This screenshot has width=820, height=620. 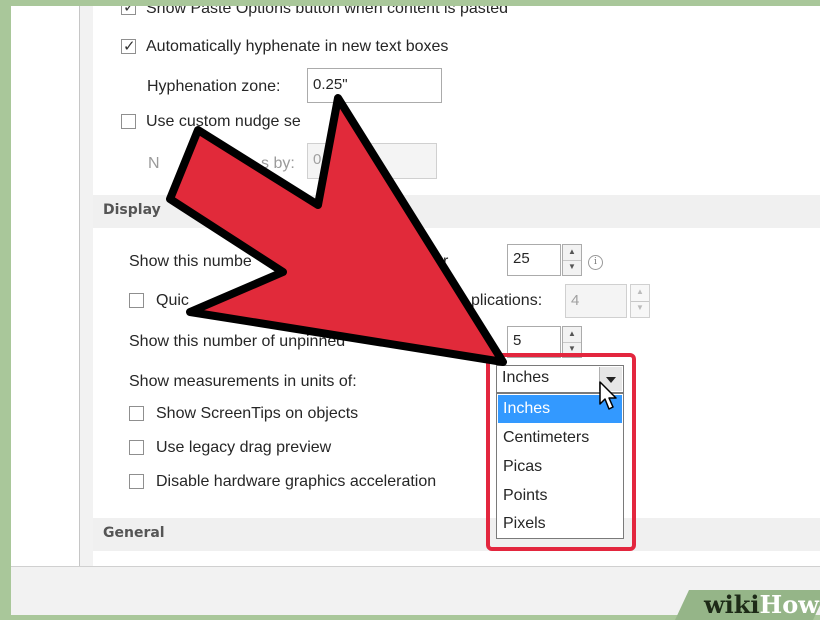 I want to click on watermark-wiki: wiki, so click(x=732, y=604).